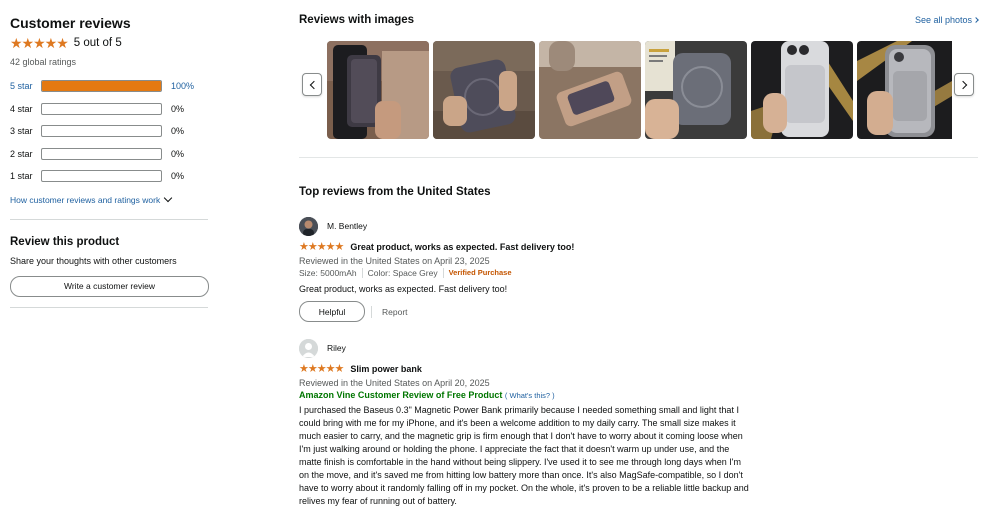  What do you see at coordinates (529, 311) in the screenshot?
I see `review-actions: Helpful Report` at bounding box center [529, 311].